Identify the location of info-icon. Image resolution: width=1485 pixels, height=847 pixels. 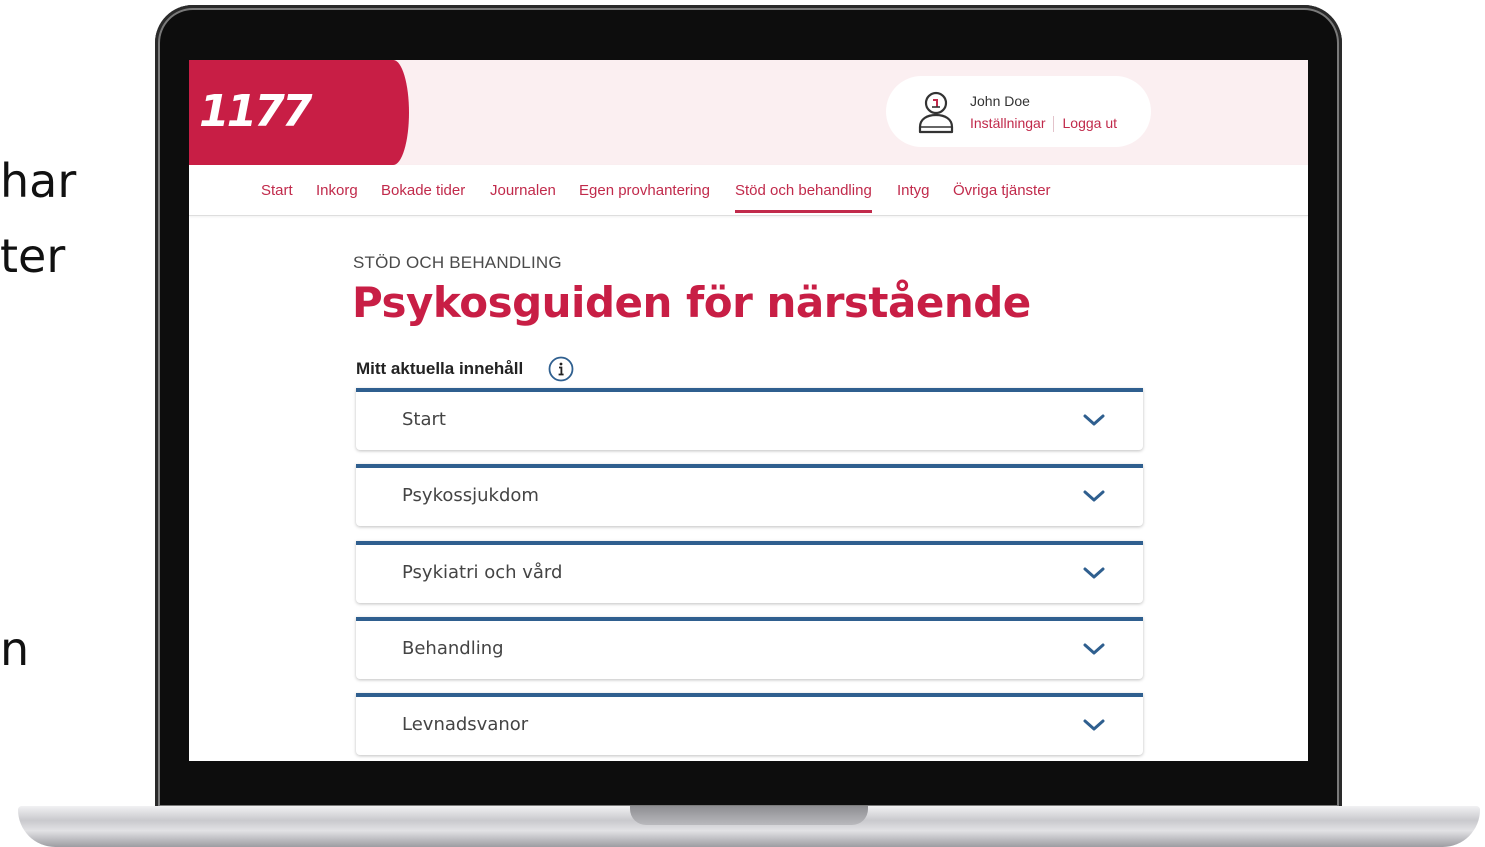
(561, 369).